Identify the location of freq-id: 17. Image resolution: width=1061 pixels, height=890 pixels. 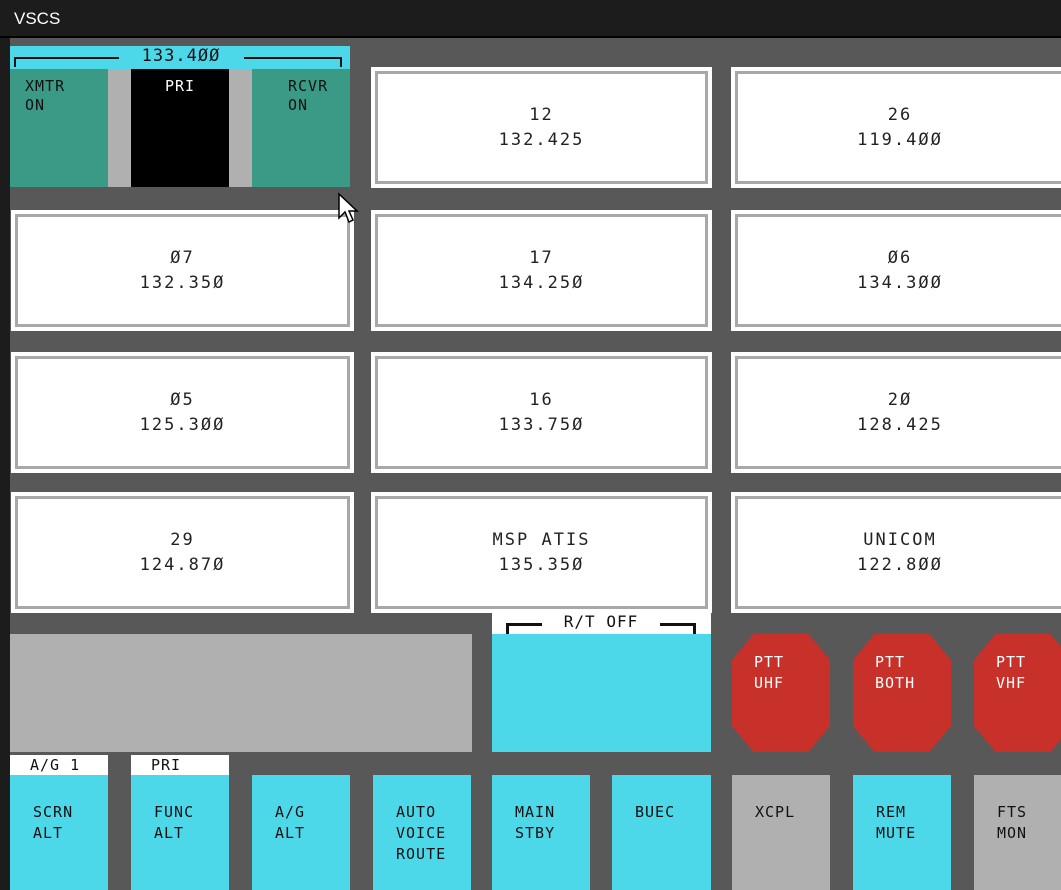
(541, 257).